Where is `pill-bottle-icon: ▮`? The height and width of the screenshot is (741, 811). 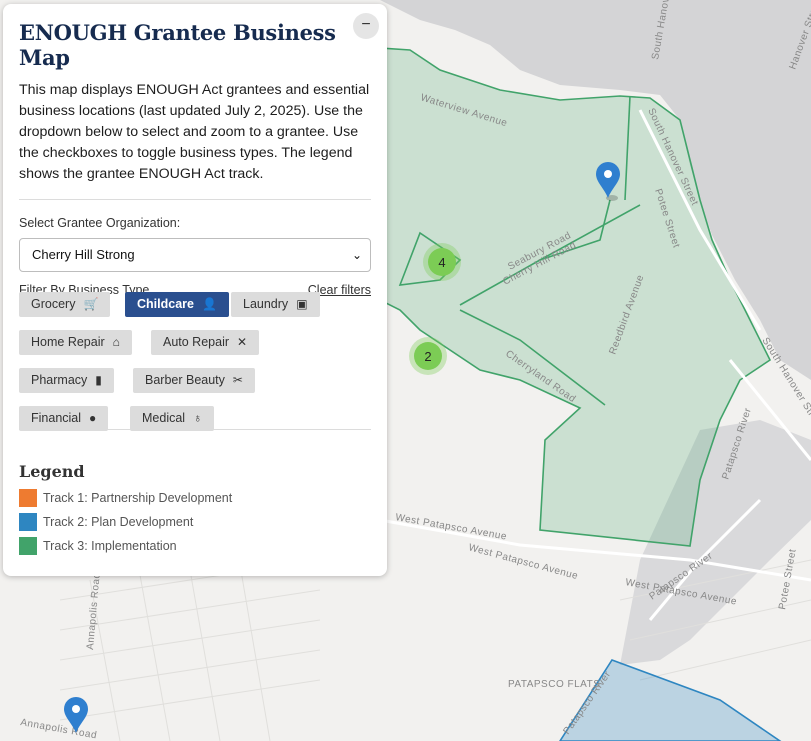 pill-bottle-icon: ▮ is located at coordinates (98, 380).